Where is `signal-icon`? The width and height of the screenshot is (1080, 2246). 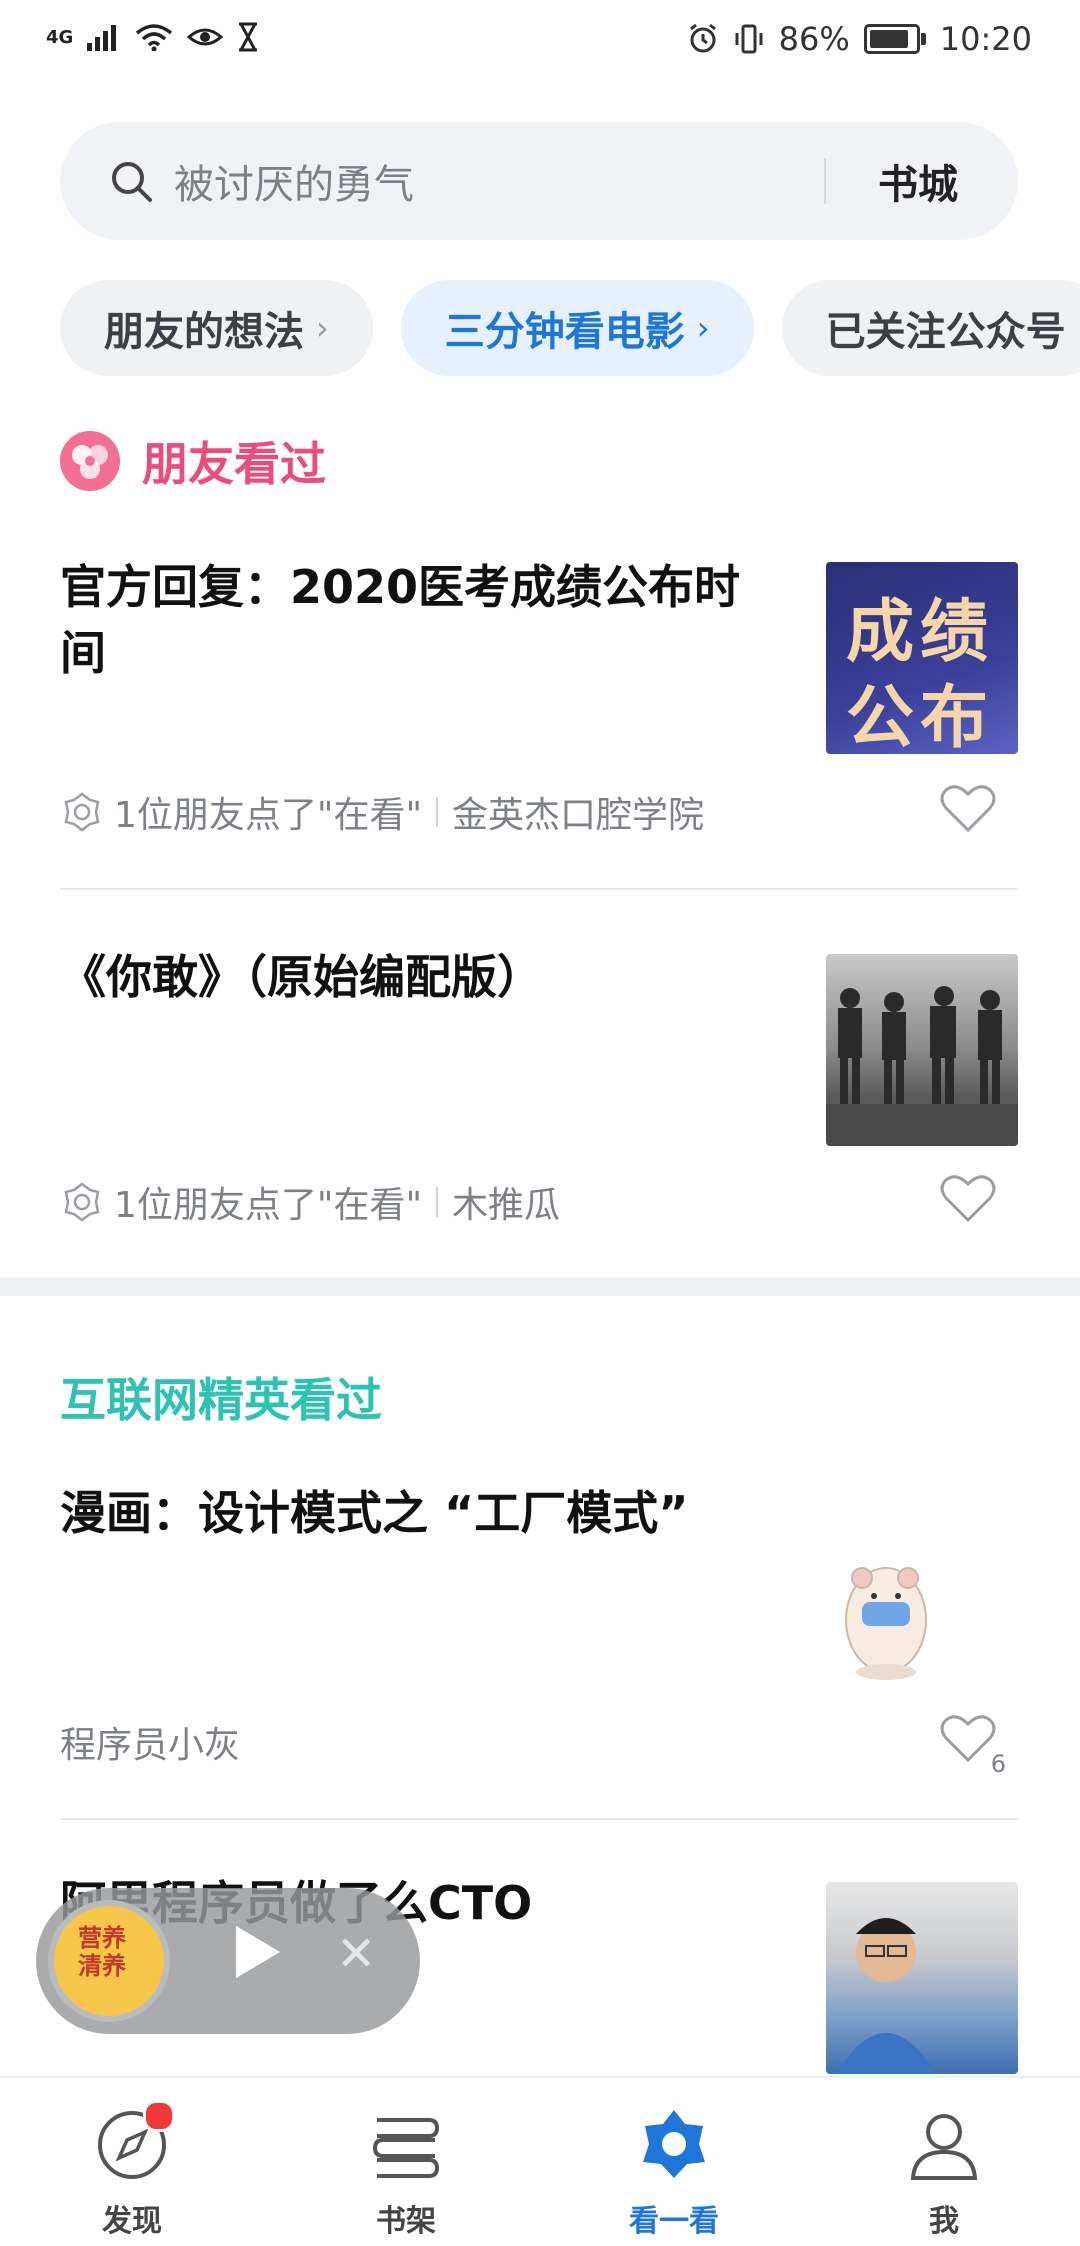 signal-icon is located at coordinates (102, 38).